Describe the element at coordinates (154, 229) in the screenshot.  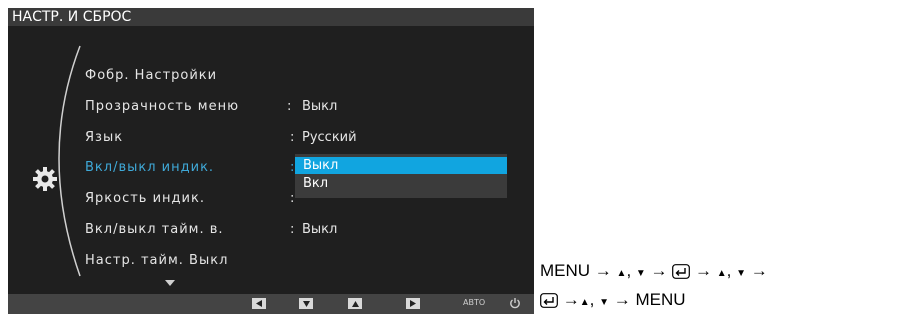
I see `menu-item-off-timer-toggle: Вкл/выкл тайм. в.` at that location.